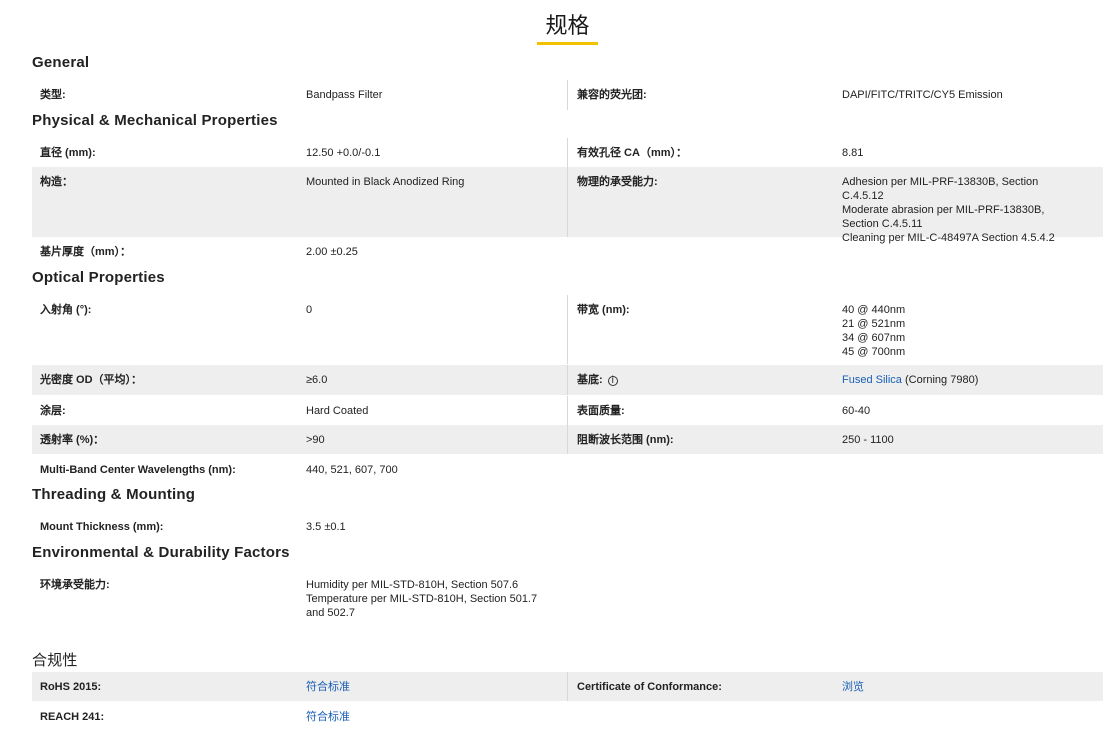  What do you see at coordinates (567, 439) in the screenshot?
I see `spec-row: 透射率 (%)： >90 阻断波长范围 (nm): 250 - 1100` at bounding box center [567, 439].